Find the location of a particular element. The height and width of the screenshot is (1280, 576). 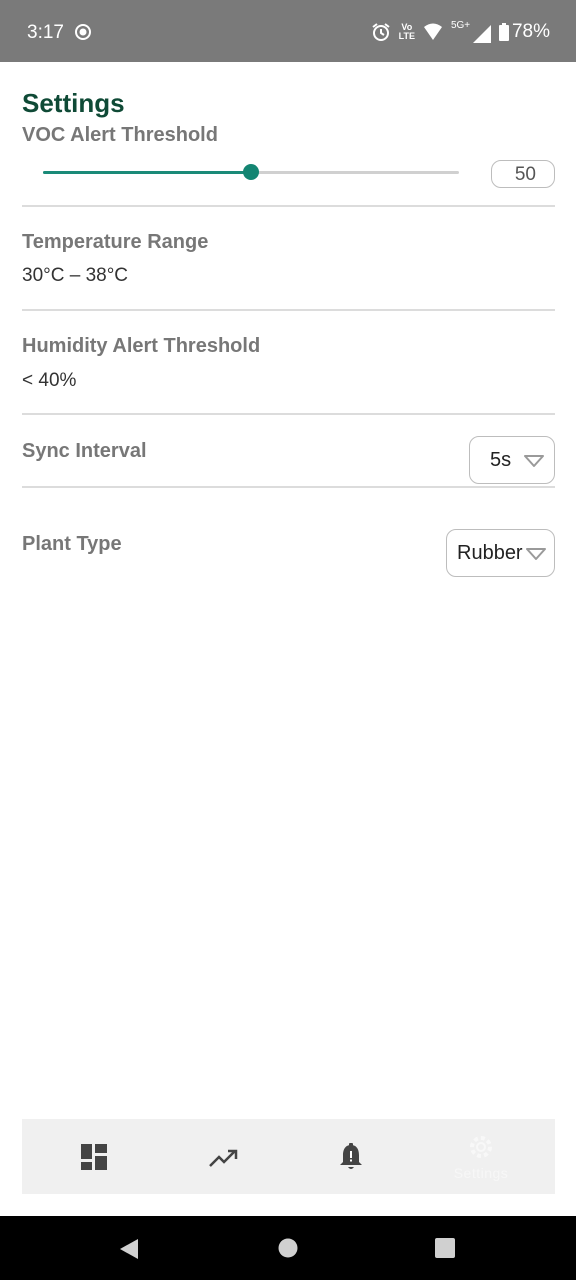

system-nav-bar is located at coordinates (288, 1248).